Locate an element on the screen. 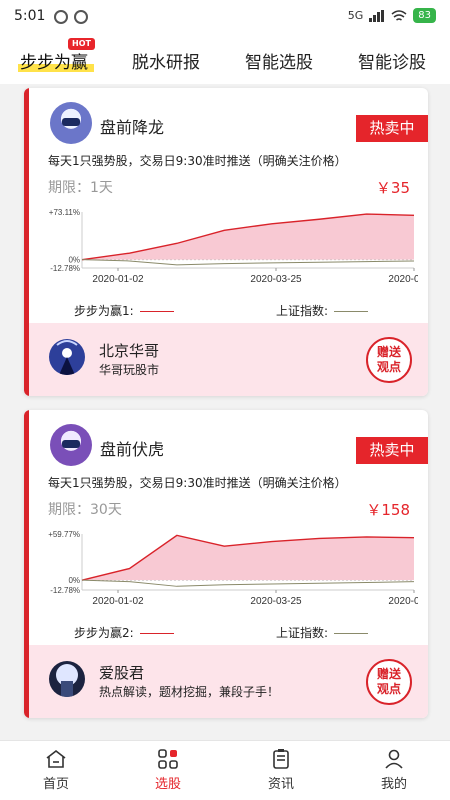  hot-badge: HOT is located at coordinates (81, 44).